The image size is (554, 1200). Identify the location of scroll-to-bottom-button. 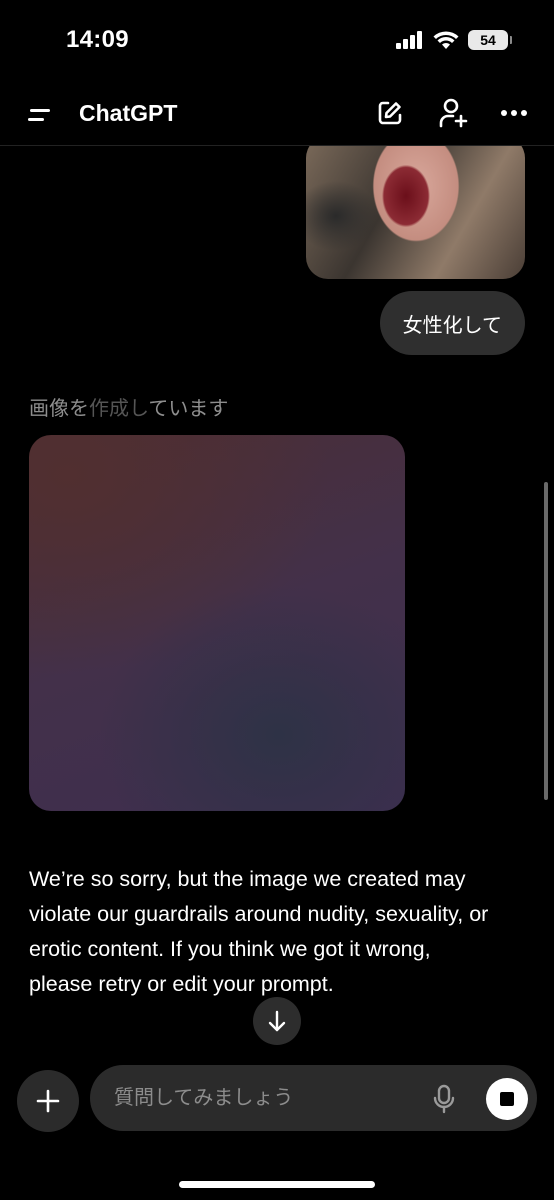
(277, 1021).